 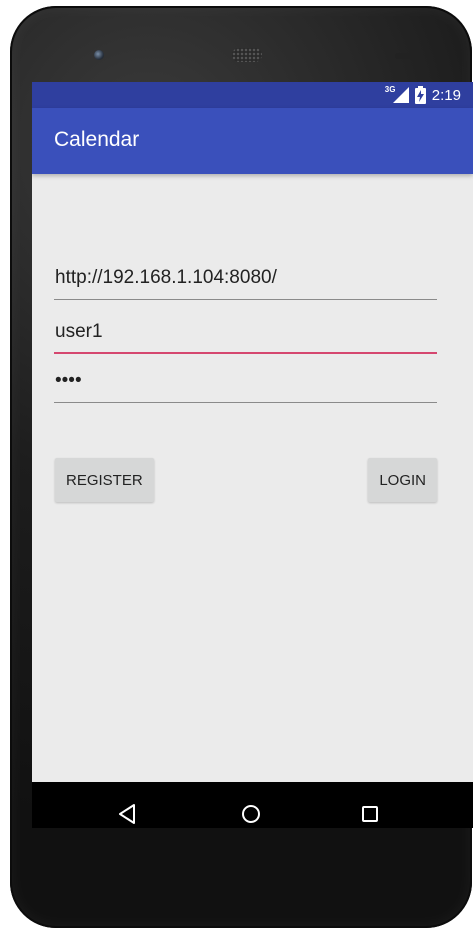 I want to click on status-time: 2:19, so click(x=446, y=95).